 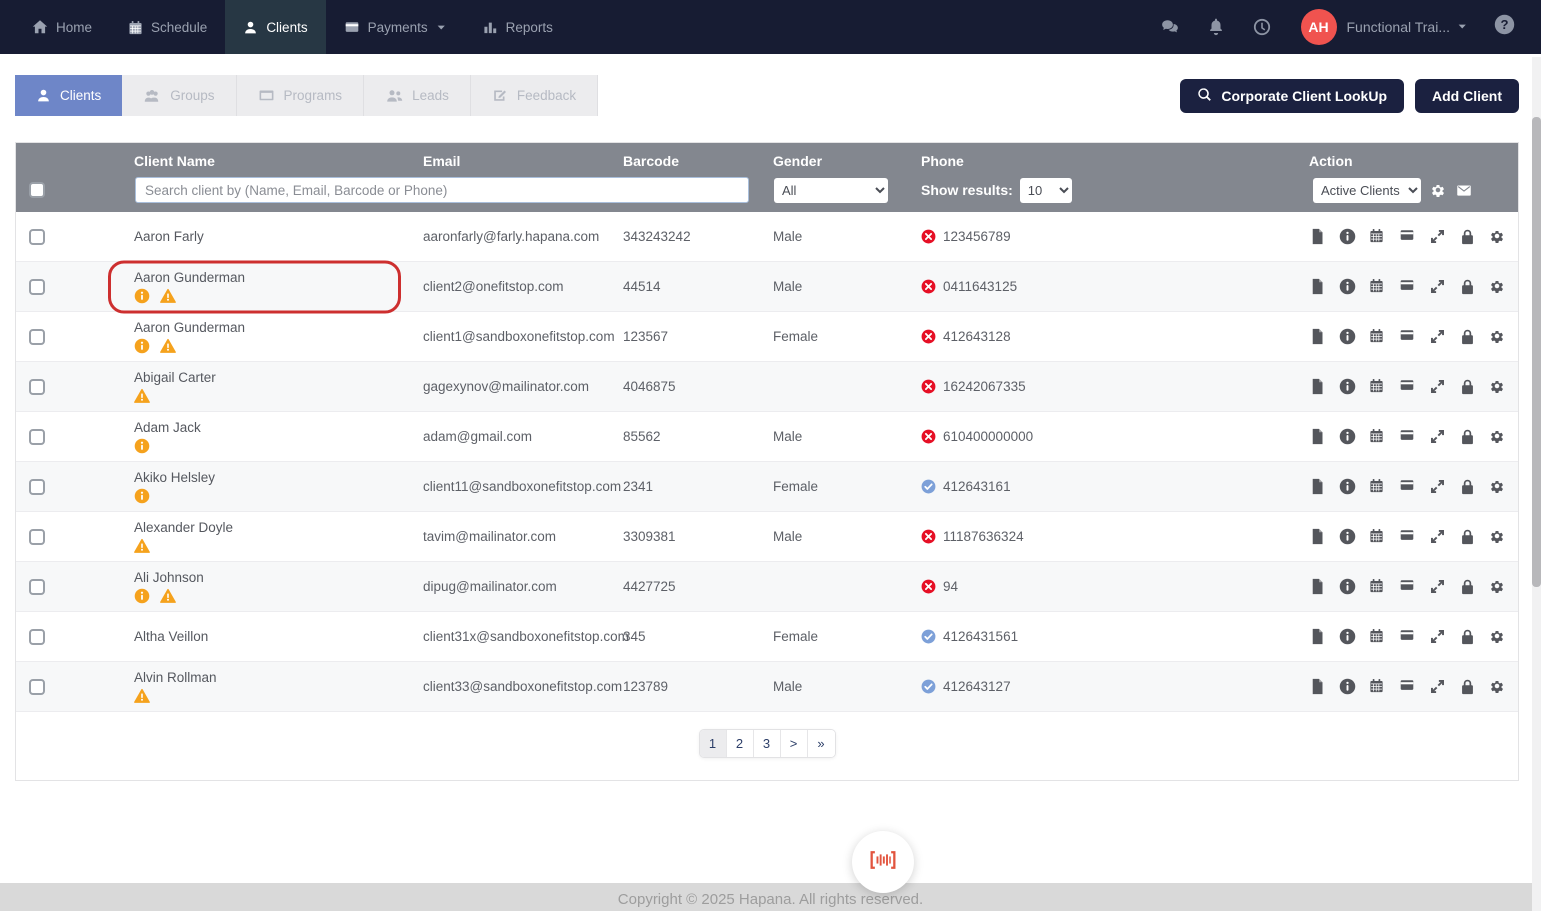 I want to click on client-name: Alexander Doyle, so click(x=271, y=527).